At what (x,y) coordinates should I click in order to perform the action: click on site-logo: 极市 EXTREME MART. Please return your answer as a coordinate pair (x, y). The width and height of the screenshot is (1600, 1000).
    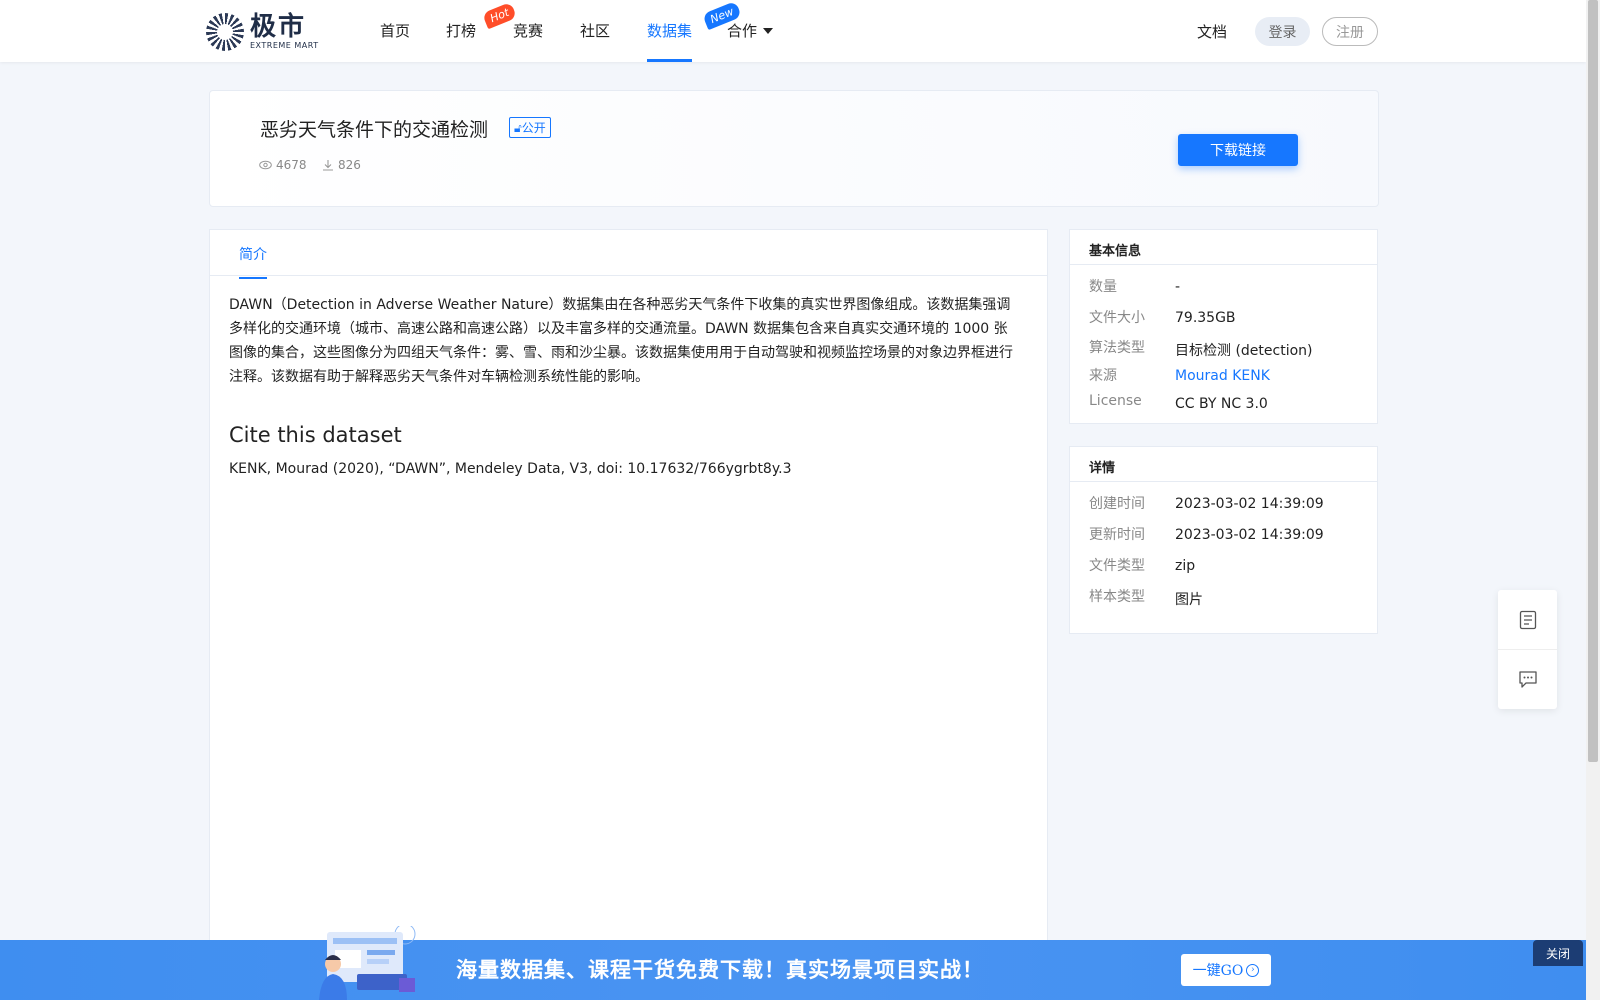
    Looking at the image, I should click on (262, 32).